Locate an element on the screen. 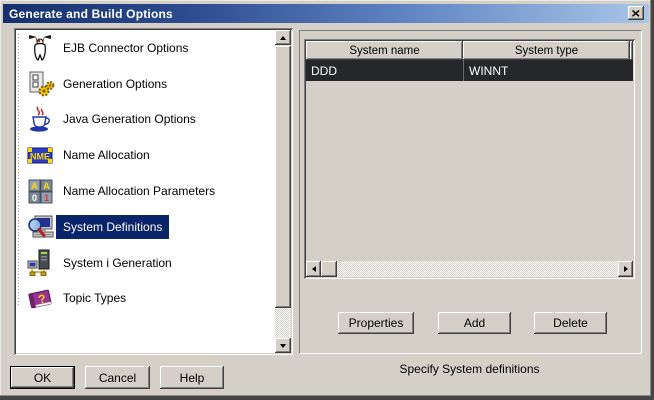 The width and height of the screenshot is (654, 400). scroll-right-button is located at coordinates (625, 269).